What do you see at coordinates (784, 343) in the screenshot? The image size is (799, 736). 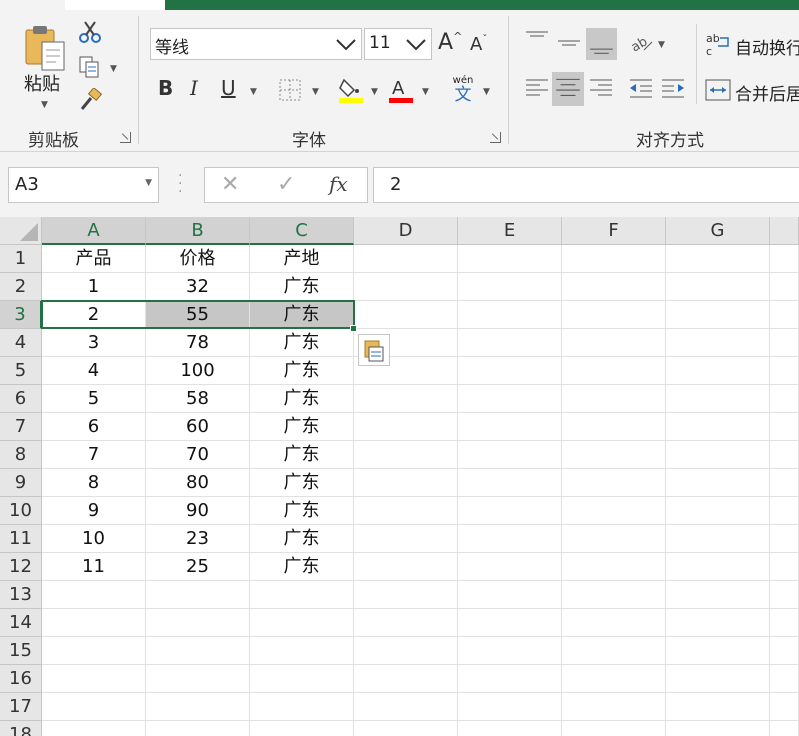 I see `cell-h4` at bounding box center [784, 343].